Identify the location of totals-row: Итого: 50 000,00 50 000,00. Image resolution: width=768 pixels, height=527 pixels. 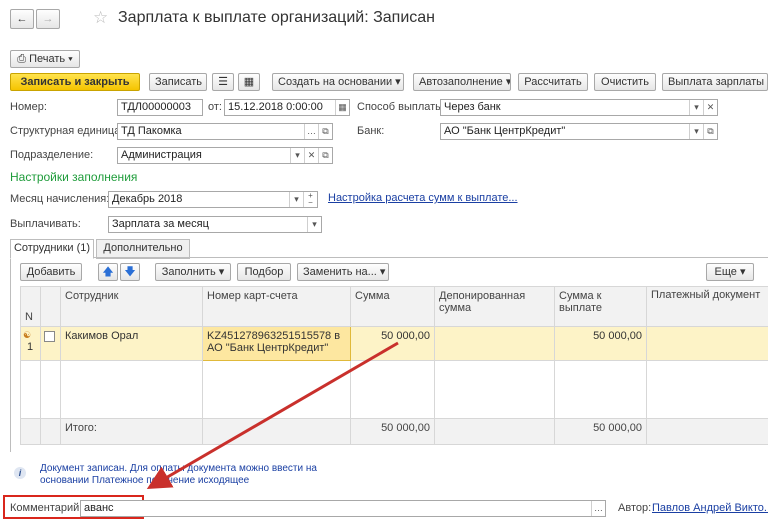
(394, 431).